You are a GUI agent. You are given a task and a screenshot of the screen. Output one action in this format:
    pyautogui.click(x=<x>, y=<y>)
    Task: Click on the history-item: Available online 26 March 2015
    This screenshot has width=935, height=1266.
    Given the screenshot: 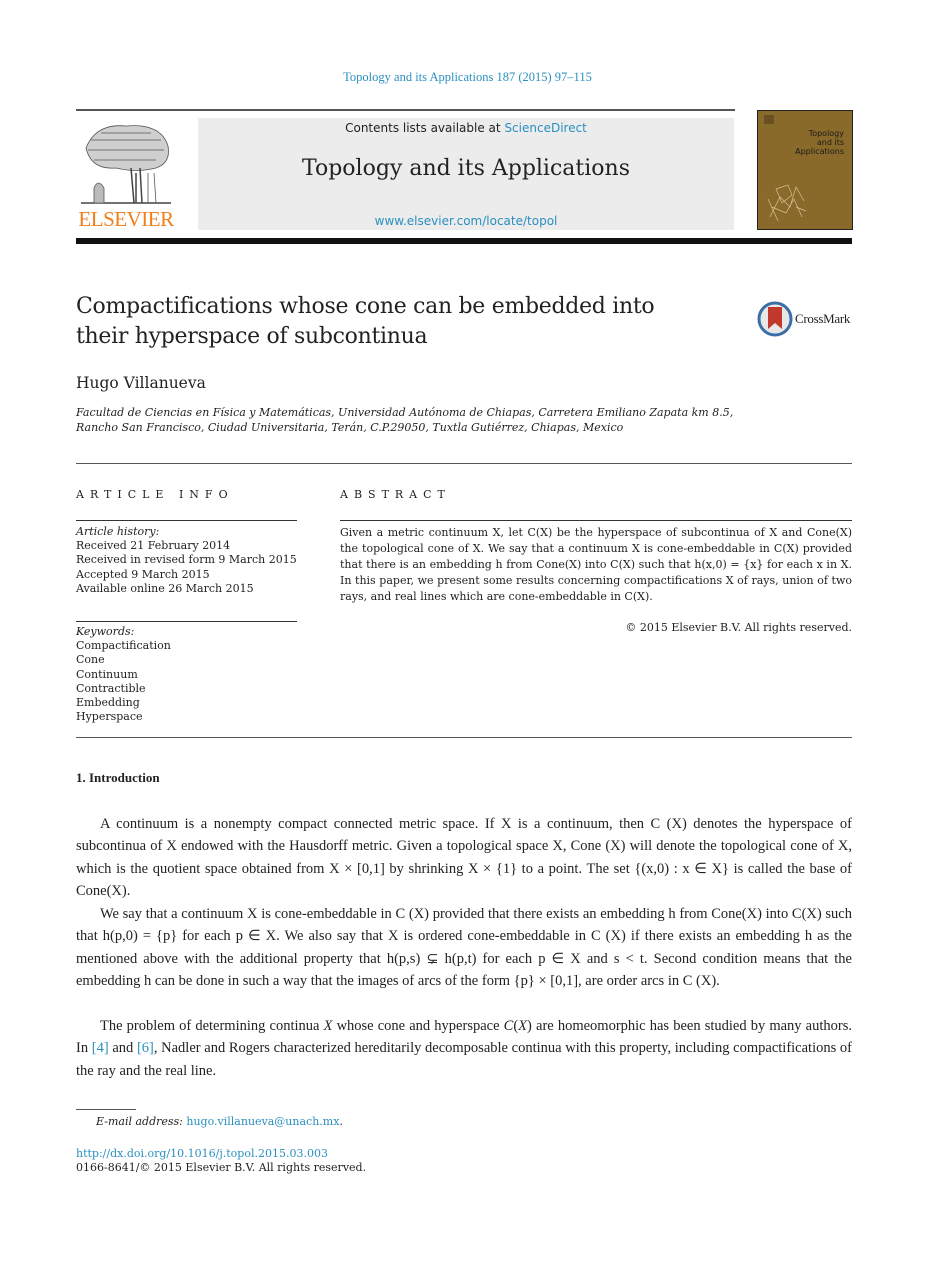 What is the action you would take?
    pyautogui.click(x=165, y=588)
    